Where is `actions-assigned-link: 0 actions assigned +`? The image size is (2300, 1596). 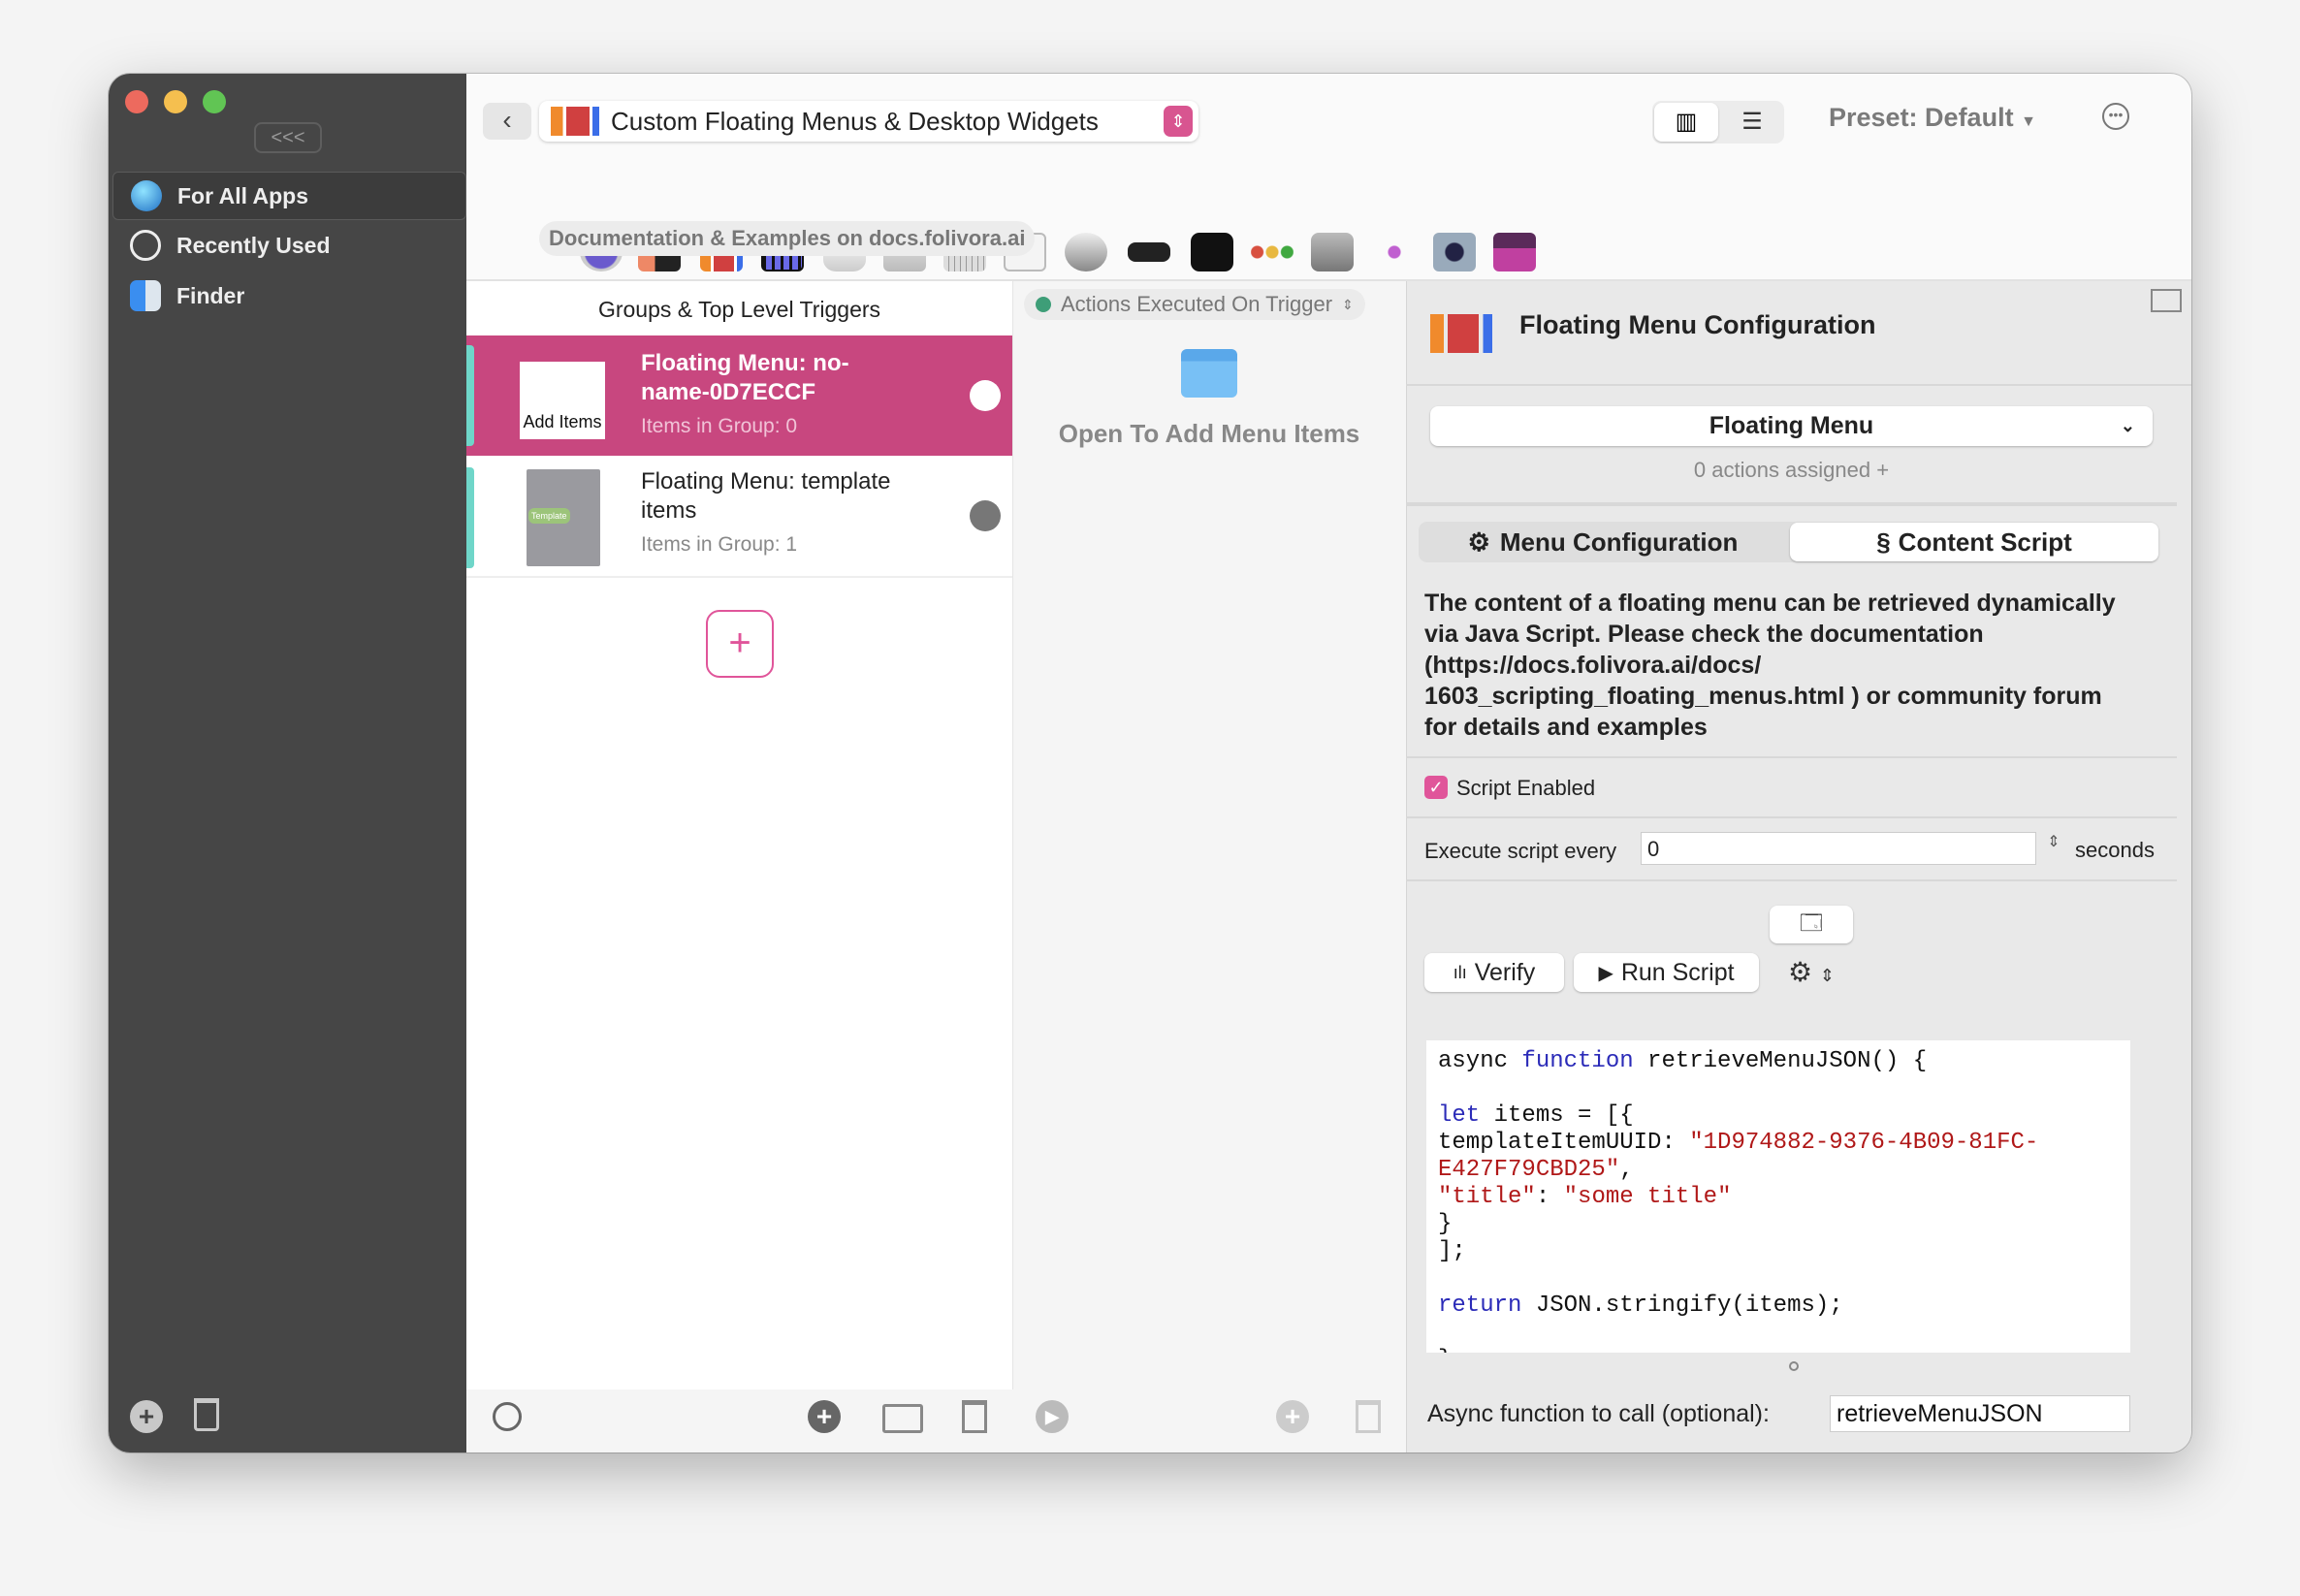 actions-assigned-link: 0 actions assigned + is located at coordinates (1791, 470).